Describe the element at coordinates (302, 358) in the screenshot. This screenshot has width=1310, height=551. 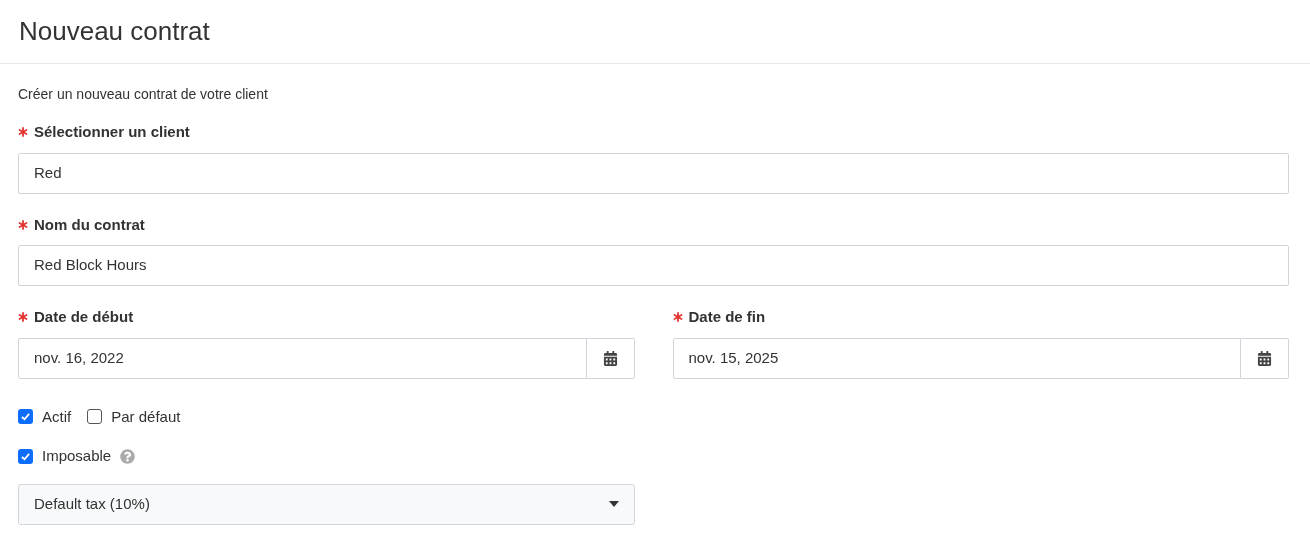
I see `date-field: nov. 16, 2022` at that location.